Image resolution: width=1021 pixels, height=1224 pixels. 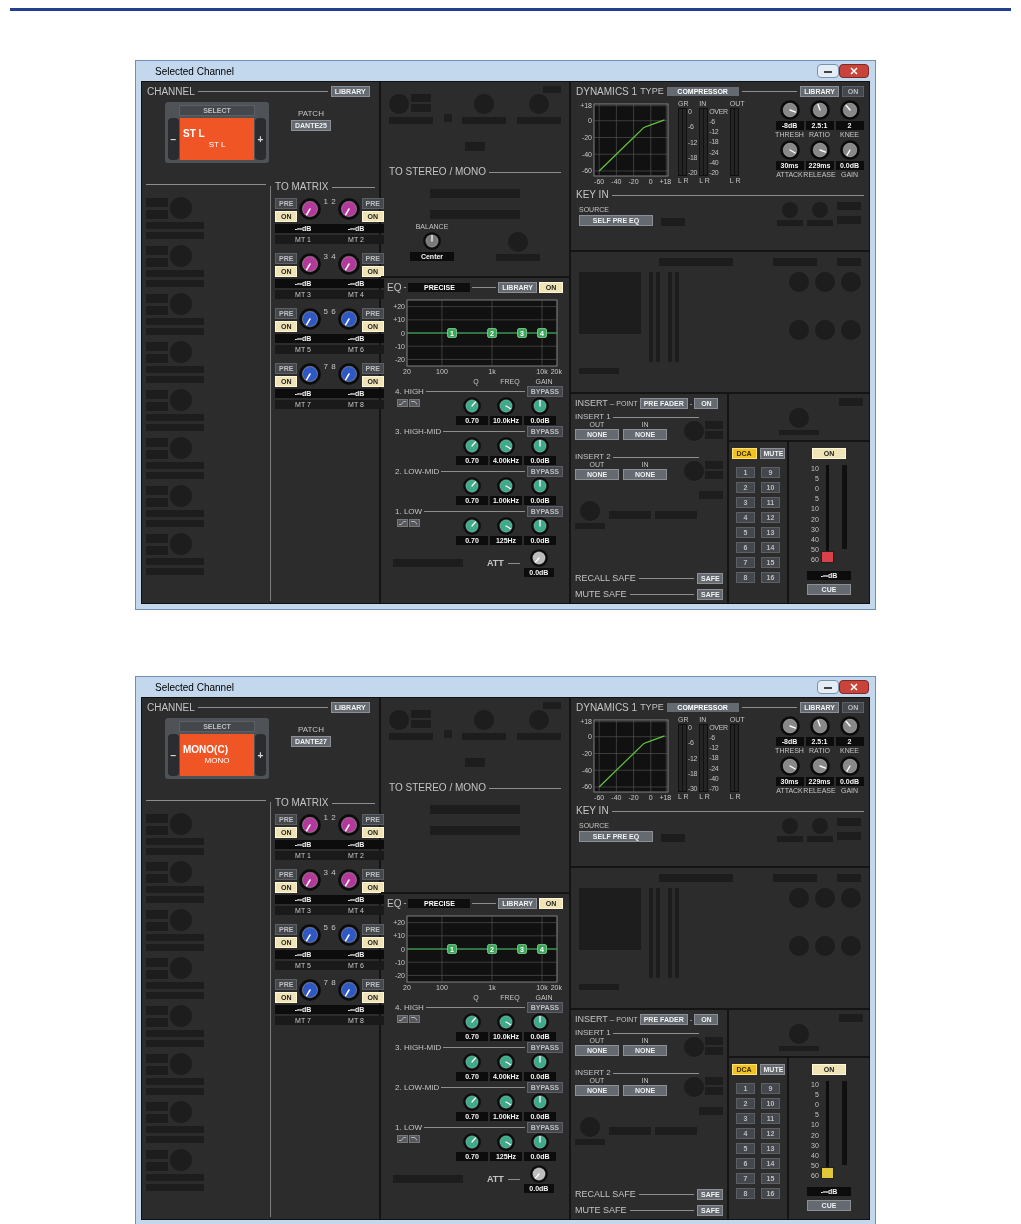 I want to click on channel-short-name: ST L, so click(x=217, y=145).